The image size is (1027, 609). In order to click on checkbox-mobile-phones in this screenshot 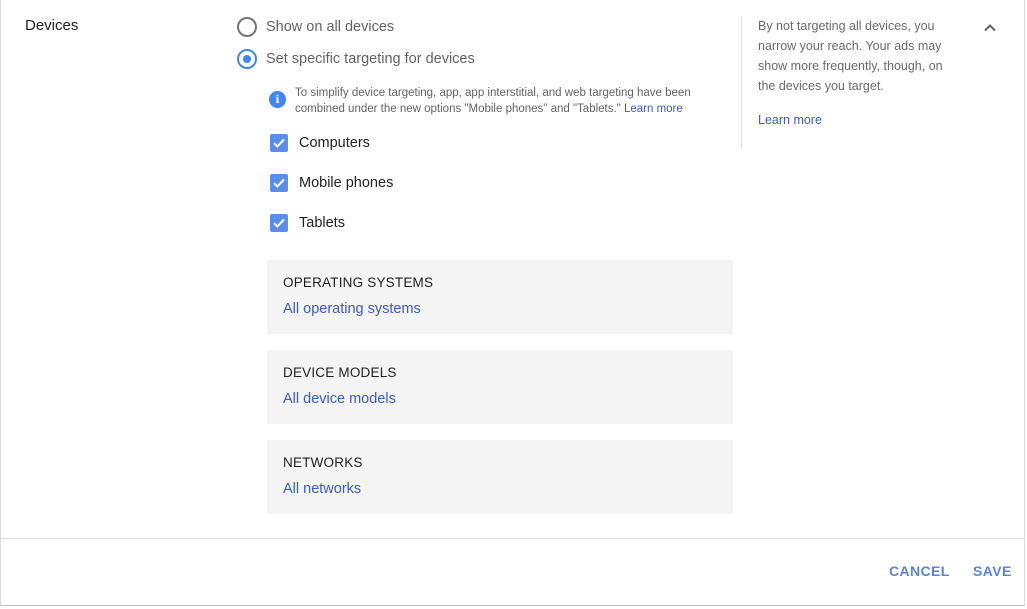, I will do `click(279, 183)`.